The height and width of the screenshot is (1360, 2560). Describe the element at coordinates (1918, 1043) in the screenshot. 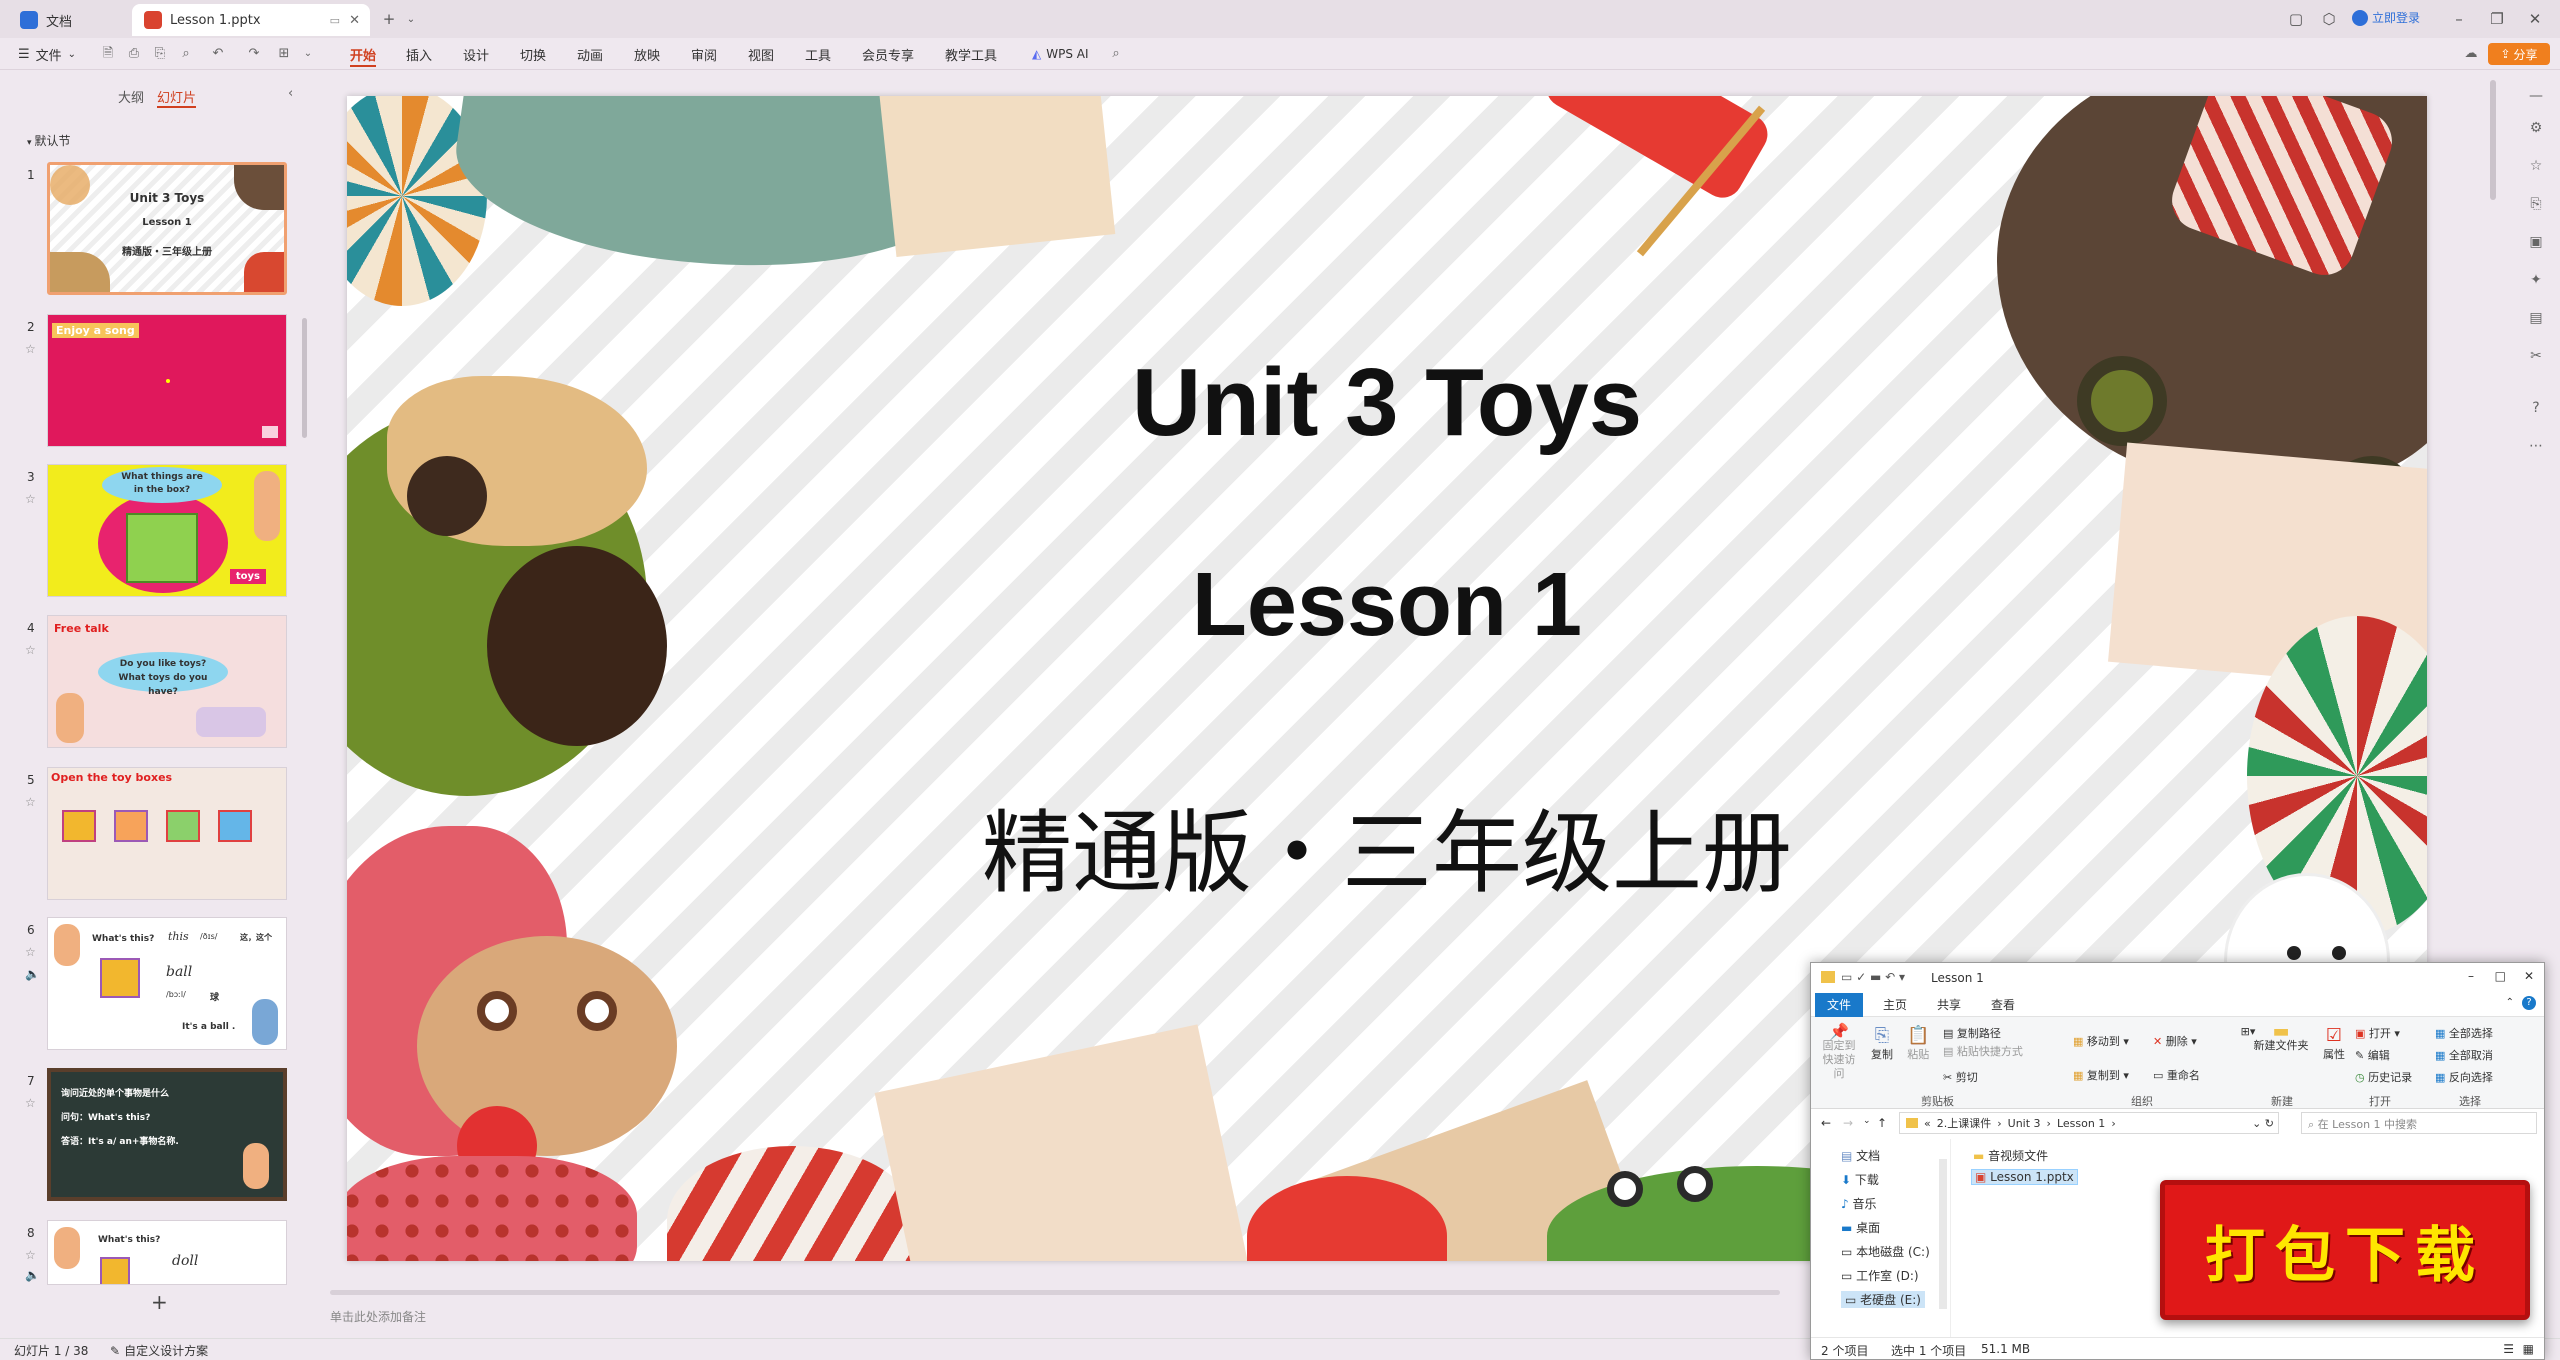

I see `paste-button: 📋 粘贴` at that location.